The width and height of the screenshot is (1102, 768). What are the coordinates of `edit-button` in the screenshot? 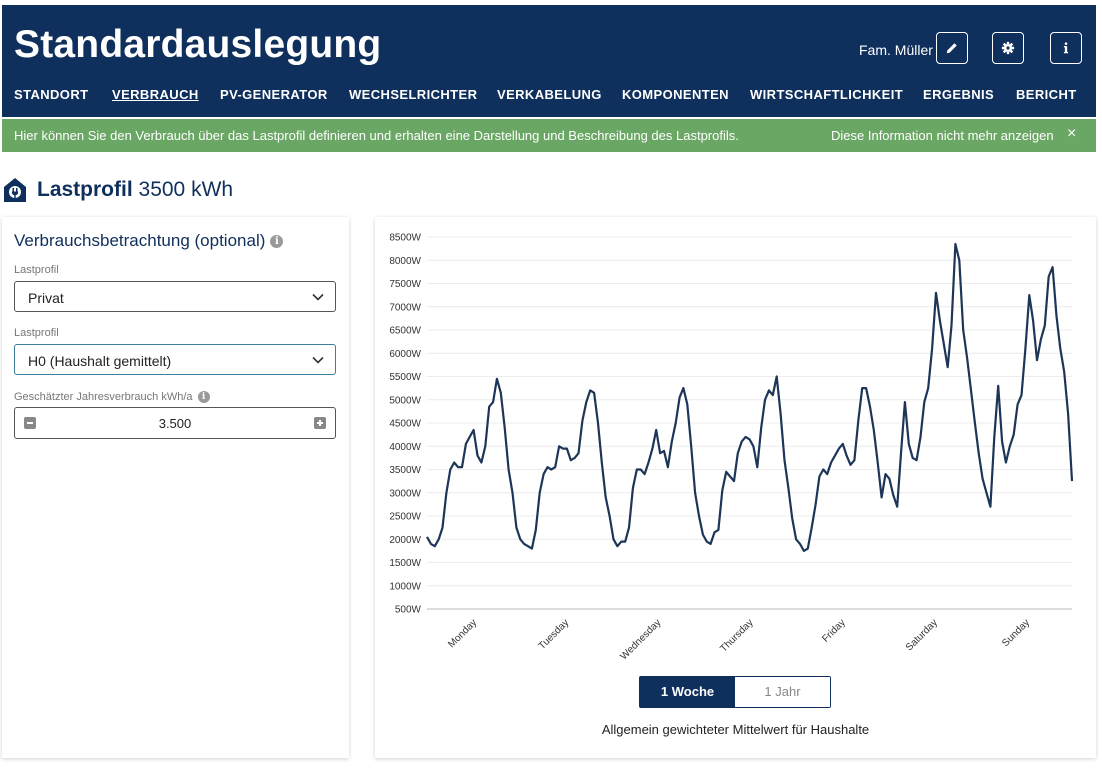 It's located at (952, 48).